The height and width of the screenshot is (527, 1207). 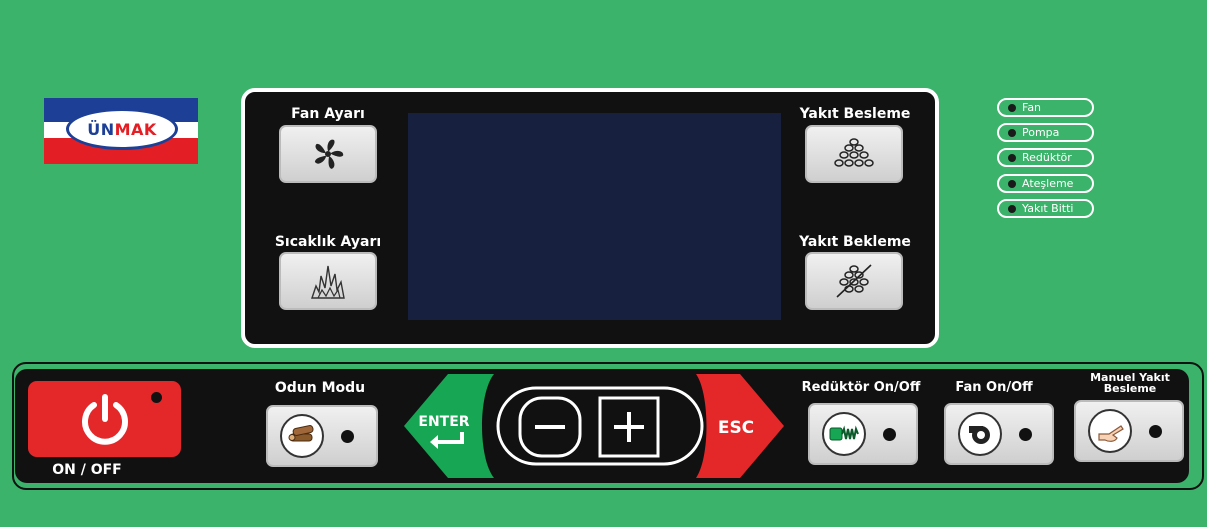 What do you see at coordinates (855, 114) in the screenshot?
I see `fuel-feed-label: Yakıt Besleme` at bounding box center [855, 114].